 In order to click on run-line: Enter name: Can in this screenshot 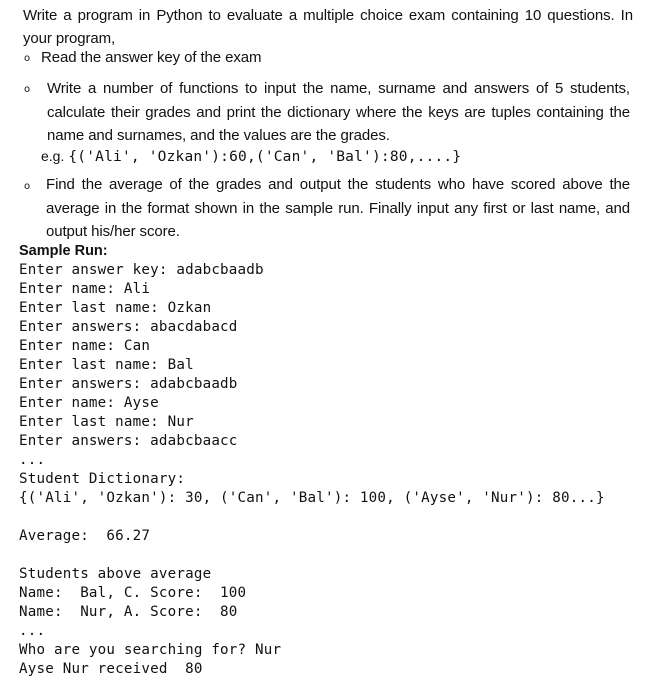, I will do `click(85, 346)`.